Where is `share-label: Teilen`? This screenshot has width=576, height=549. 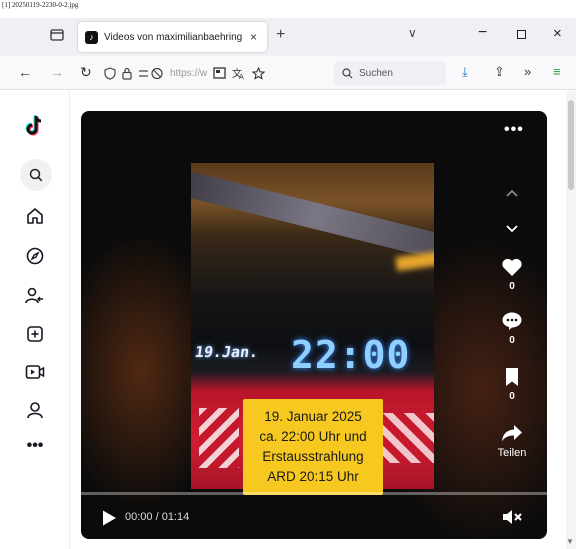
share-label: Teilen is located at coordinates (512, 453).